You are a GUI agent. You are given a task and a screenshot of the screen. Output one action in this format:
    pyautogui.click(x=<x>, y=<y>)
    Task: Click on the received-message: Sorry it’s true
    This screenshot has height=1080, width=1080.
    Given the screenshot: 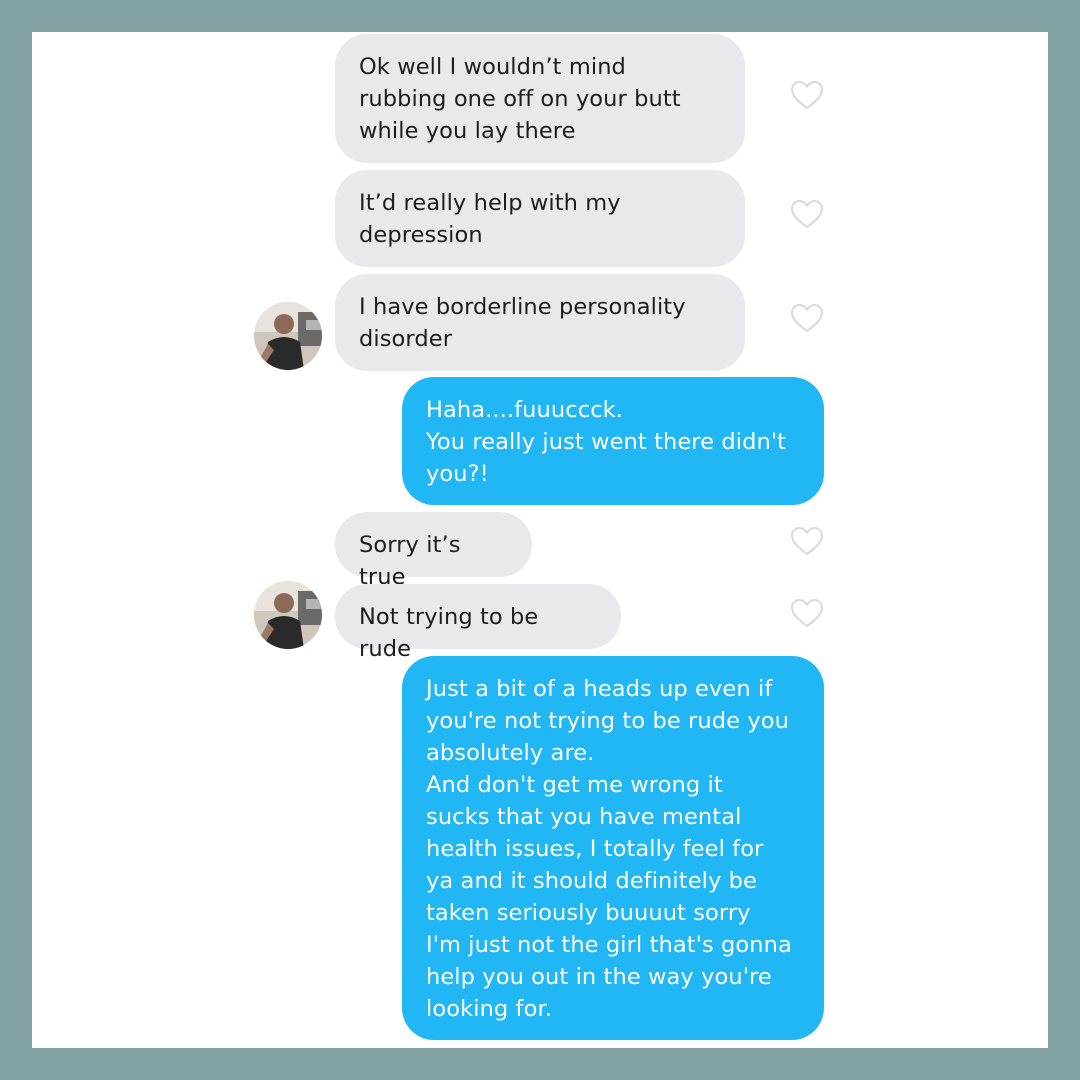 What is the action you would take?
    pyautogui.click(x=433, y=551)
    